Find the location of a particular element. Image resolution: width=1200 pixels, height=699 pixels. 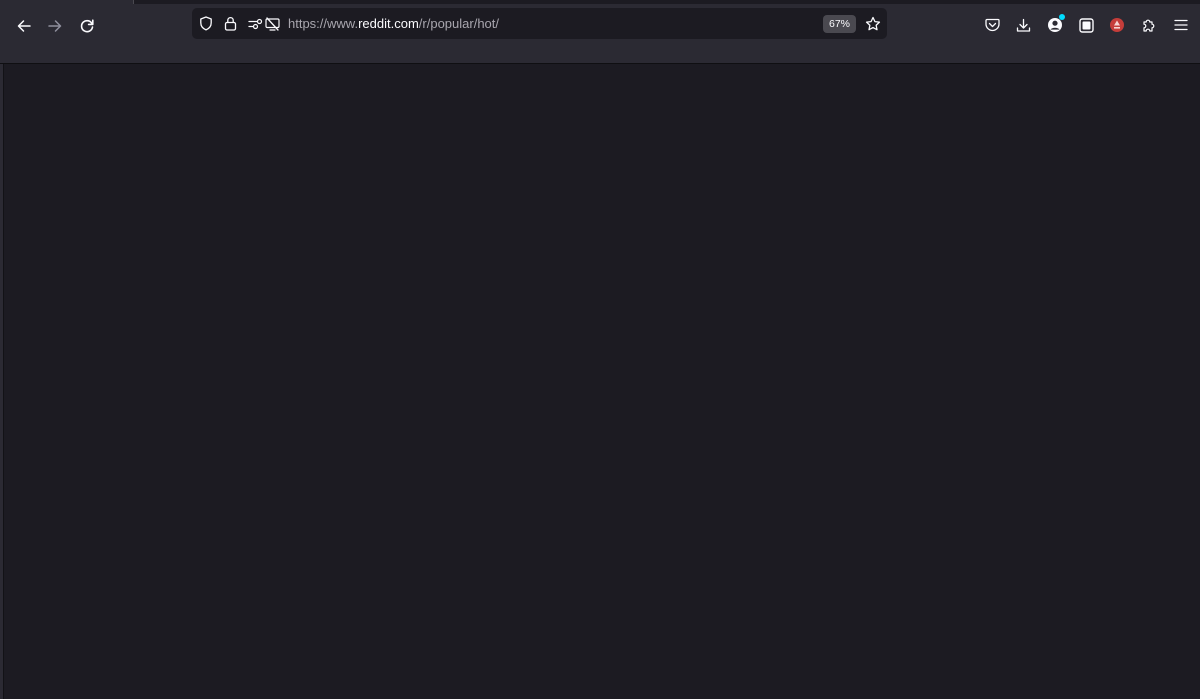

container-icon is located at coordinates (1086, 25).